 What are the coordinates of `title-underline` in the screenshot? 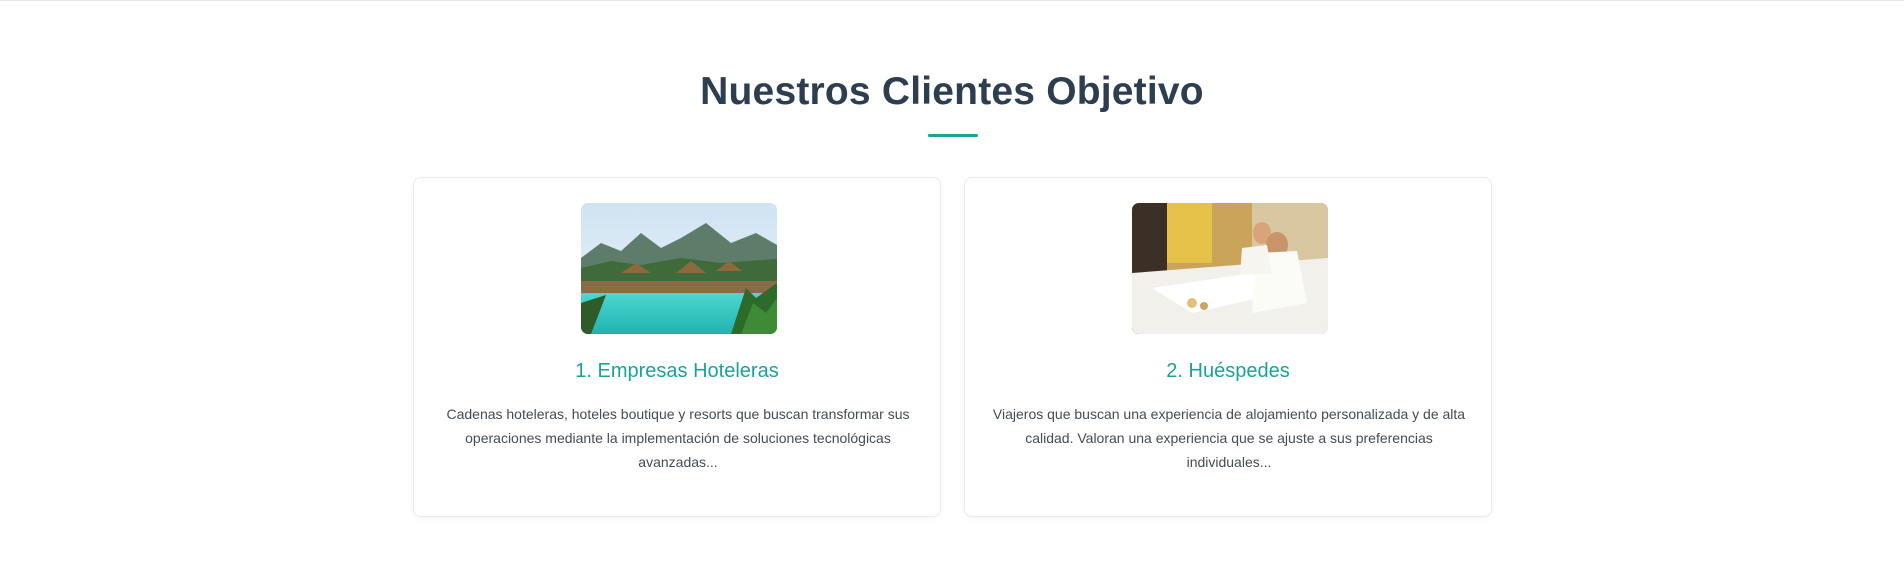 It's located at (953, 135).